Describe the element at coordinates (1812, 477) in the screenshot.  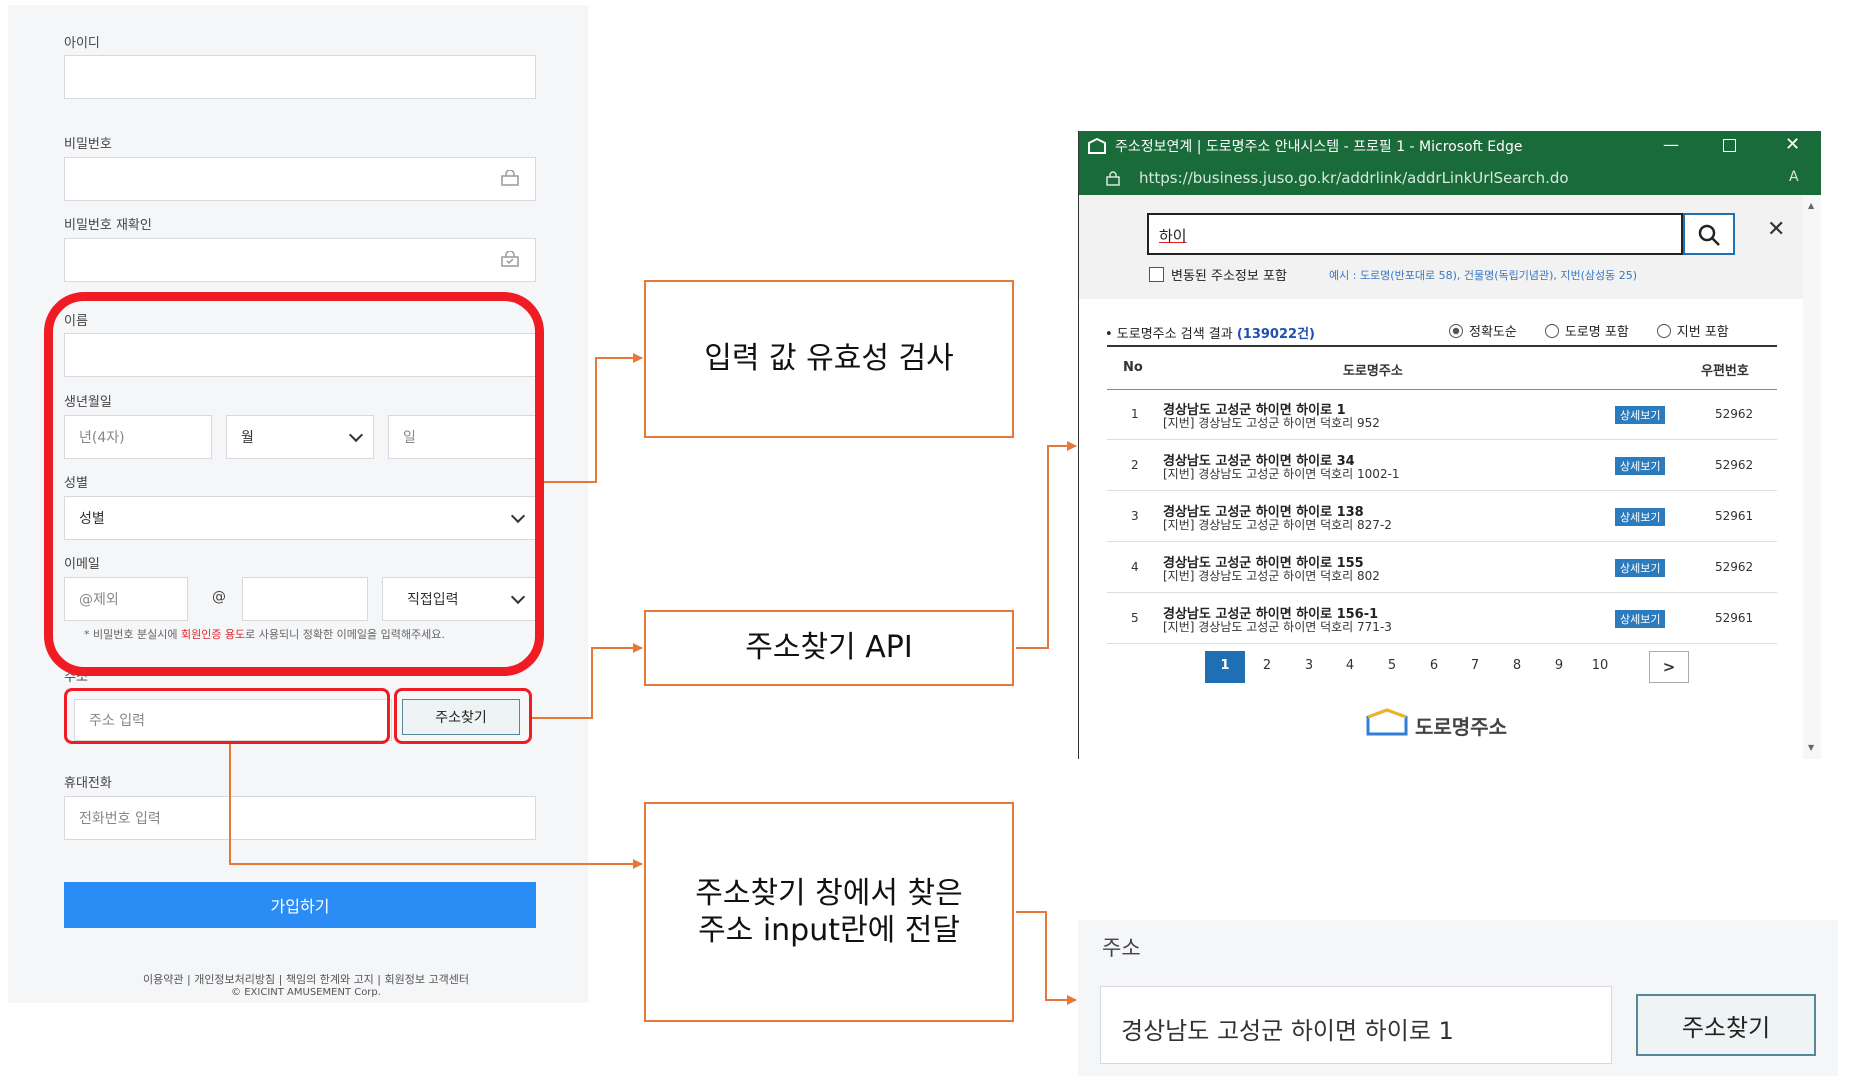
I see `popup-scrollbar: ▲ ▼` at that location.